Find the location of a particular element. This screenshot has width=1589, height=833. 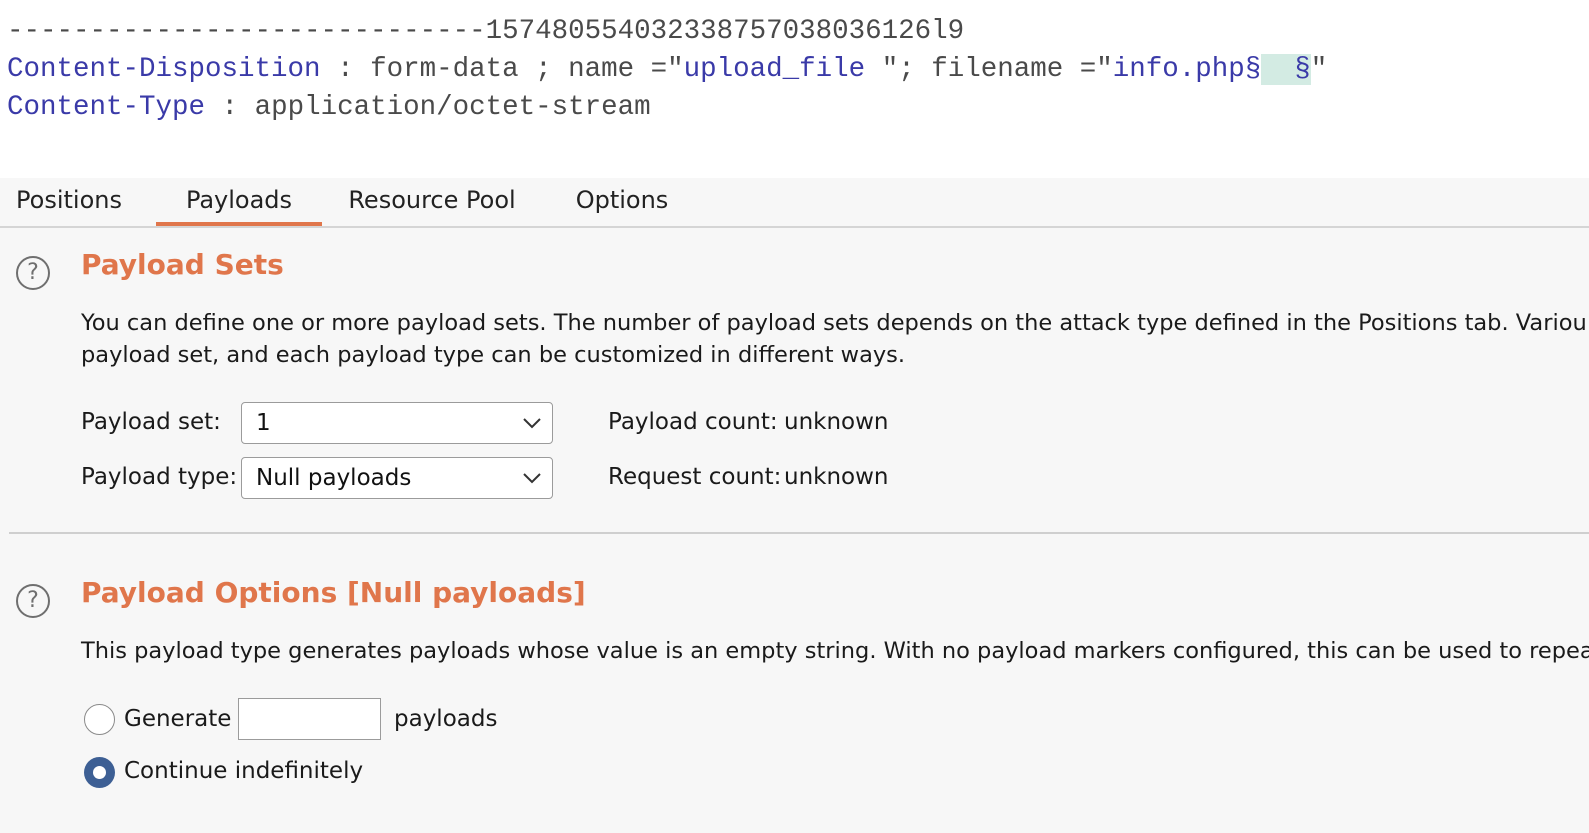

tab-payloads: Payloads is located at coordinates (239, 202).